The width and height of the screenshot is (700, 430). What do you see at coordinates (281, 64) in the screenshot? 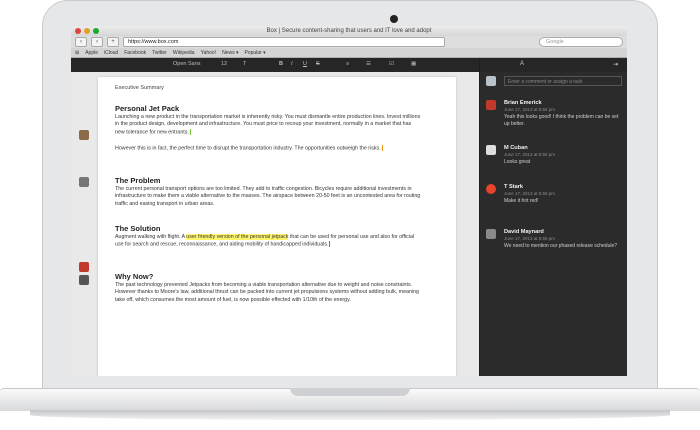
I see `bold-icon: B` at bounding box center [281, 64].